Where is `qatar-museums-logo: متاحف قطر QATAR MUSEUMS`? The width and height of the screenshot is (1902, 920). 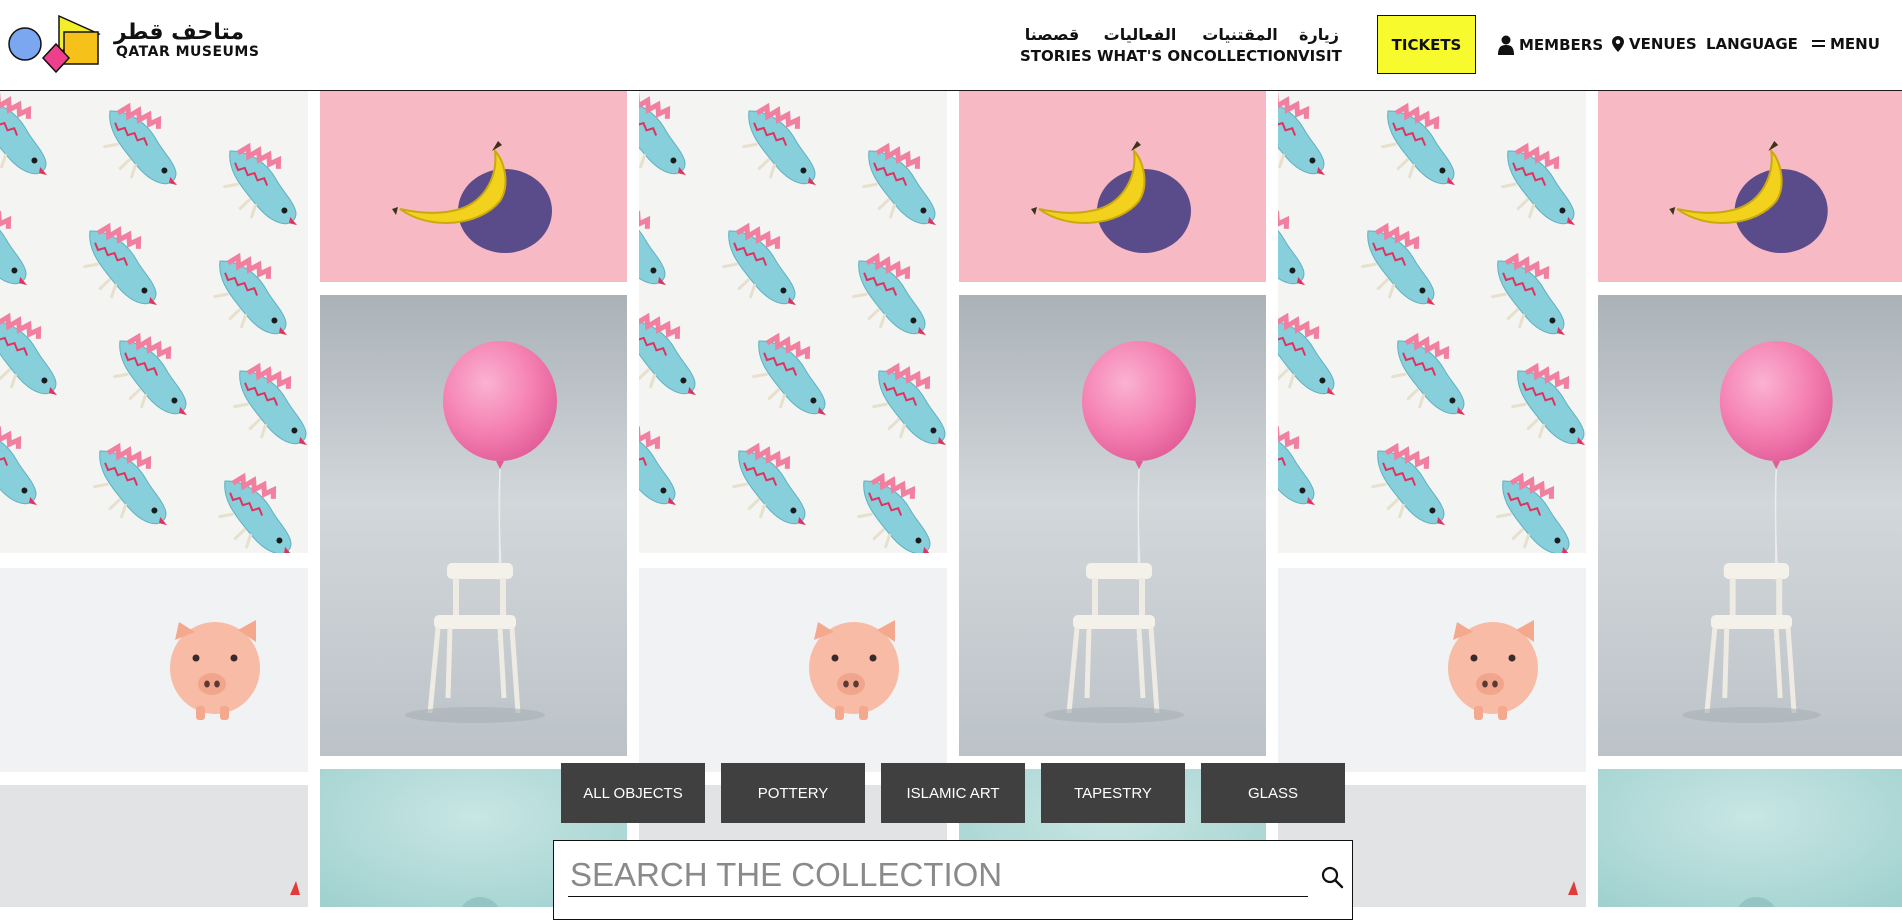 qatar-museums-logo: متاحف قطر QATAR MUSEUMS is located at coordinates (133, 44).